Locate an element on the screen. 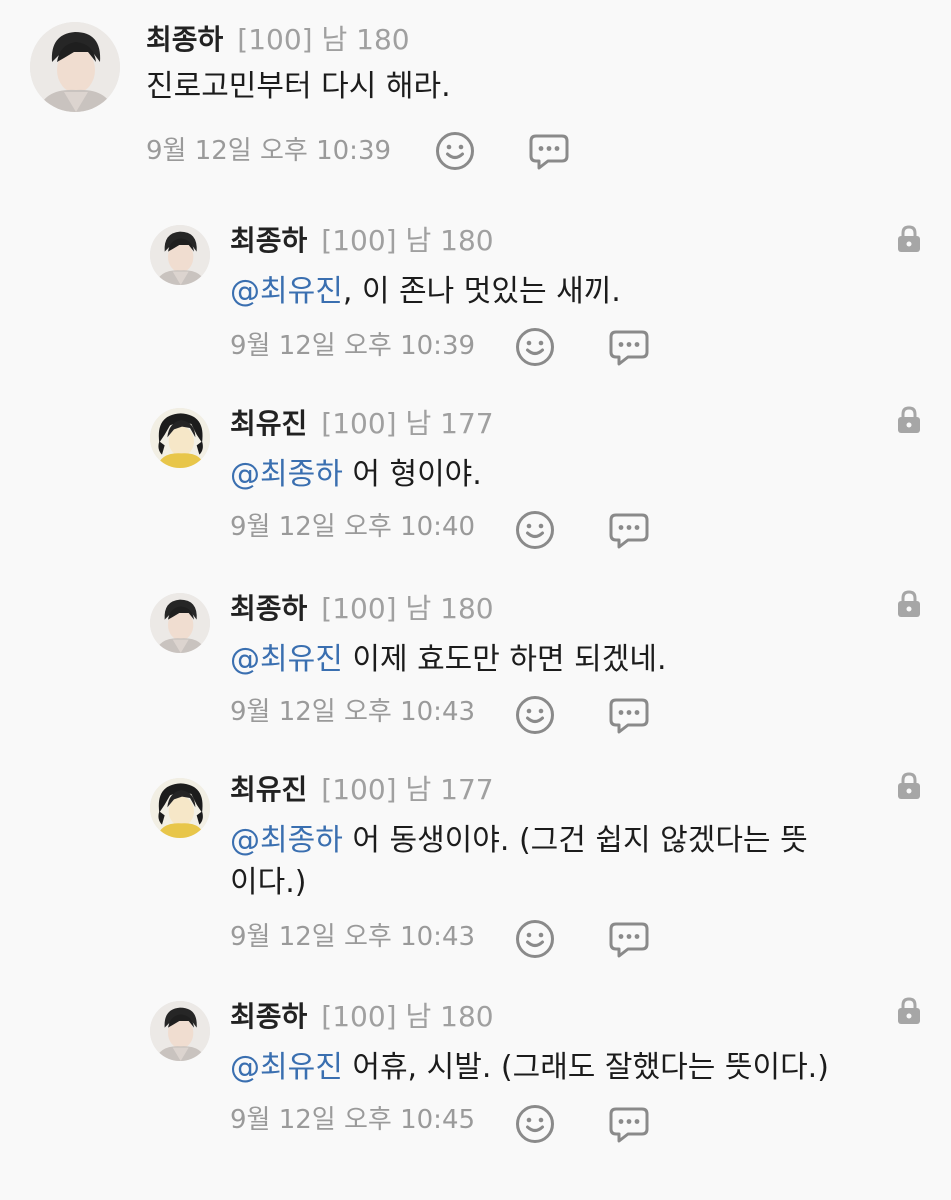  comment-body: @최종하 어 동생이야. (그건 쉽지 않겠다는 뜻이다.) is located at coordinates (530, 862).